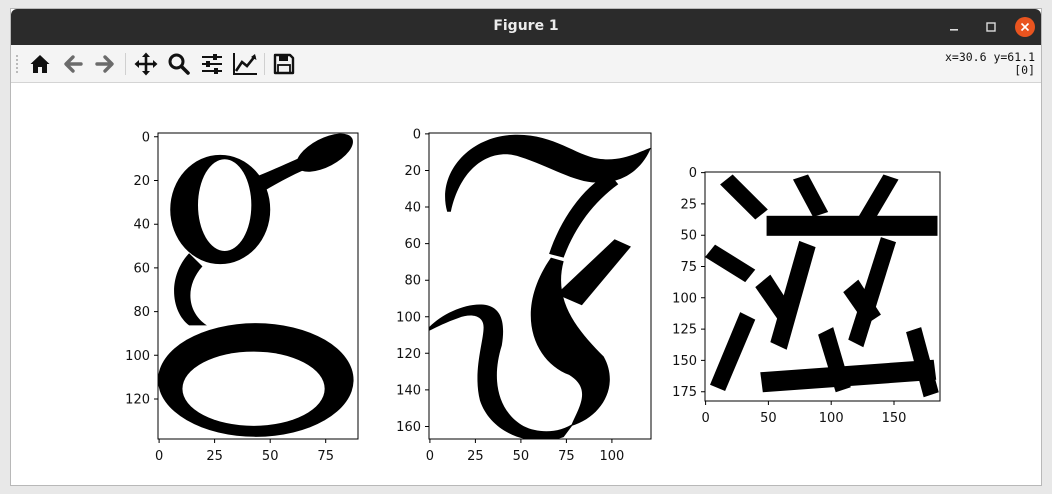 The width and height of the screenshot is (1052, 494). Describe the element at coordinates (688, 204) in the screenshot. I see `ytick-label: 25` at that location.